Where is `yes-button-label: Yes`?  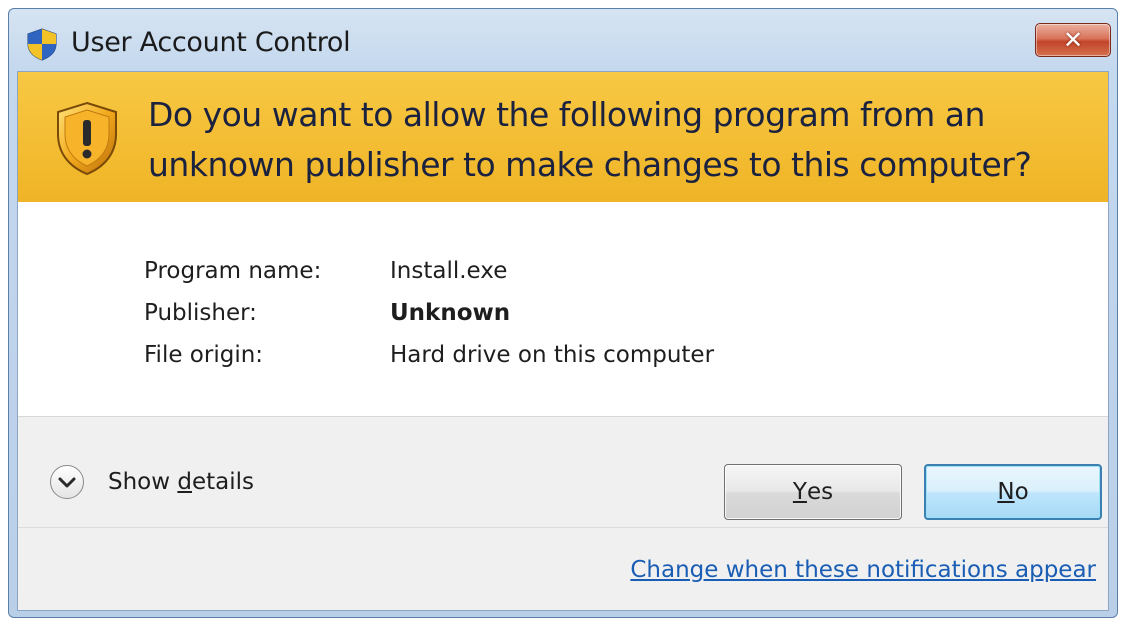 yes-button-label: Yes is located at coordinates (813, 492).